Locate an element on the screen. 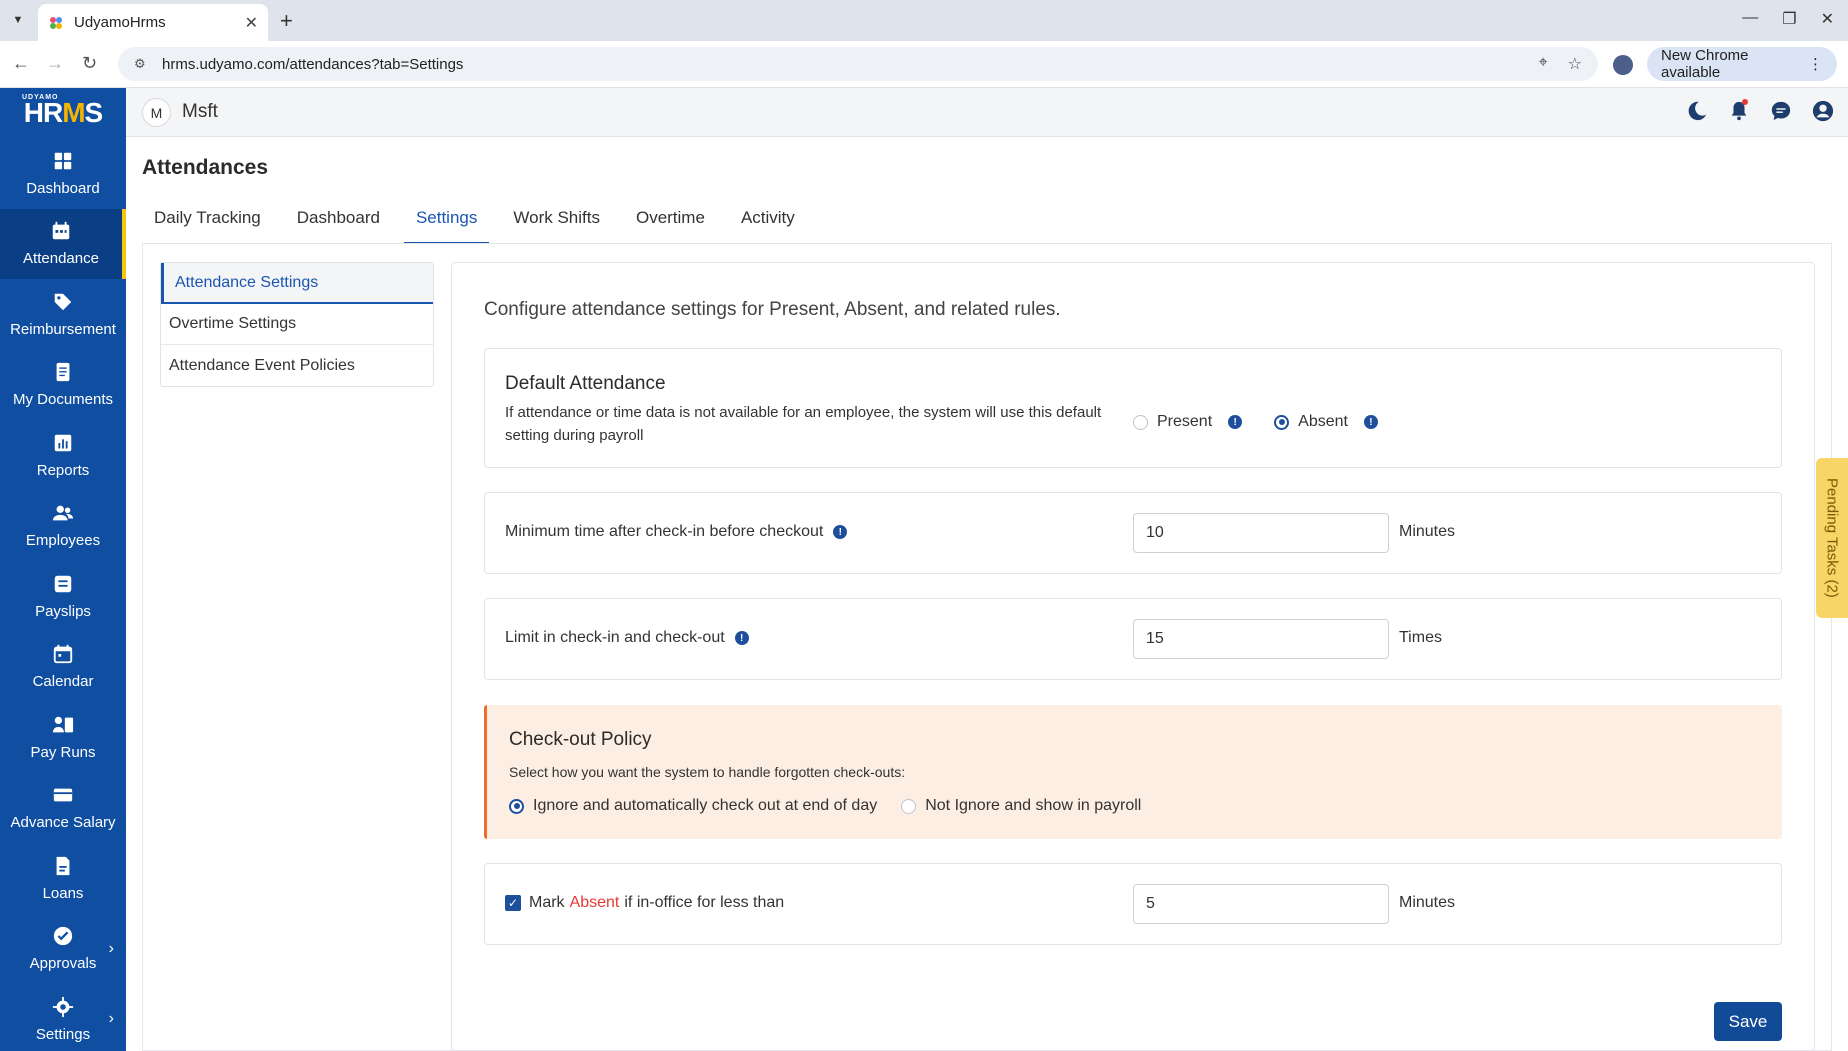 This screenshot has height=1051, width=1848. limit-label: Limit in check-in and check-out is located at coordinates (615, 637).